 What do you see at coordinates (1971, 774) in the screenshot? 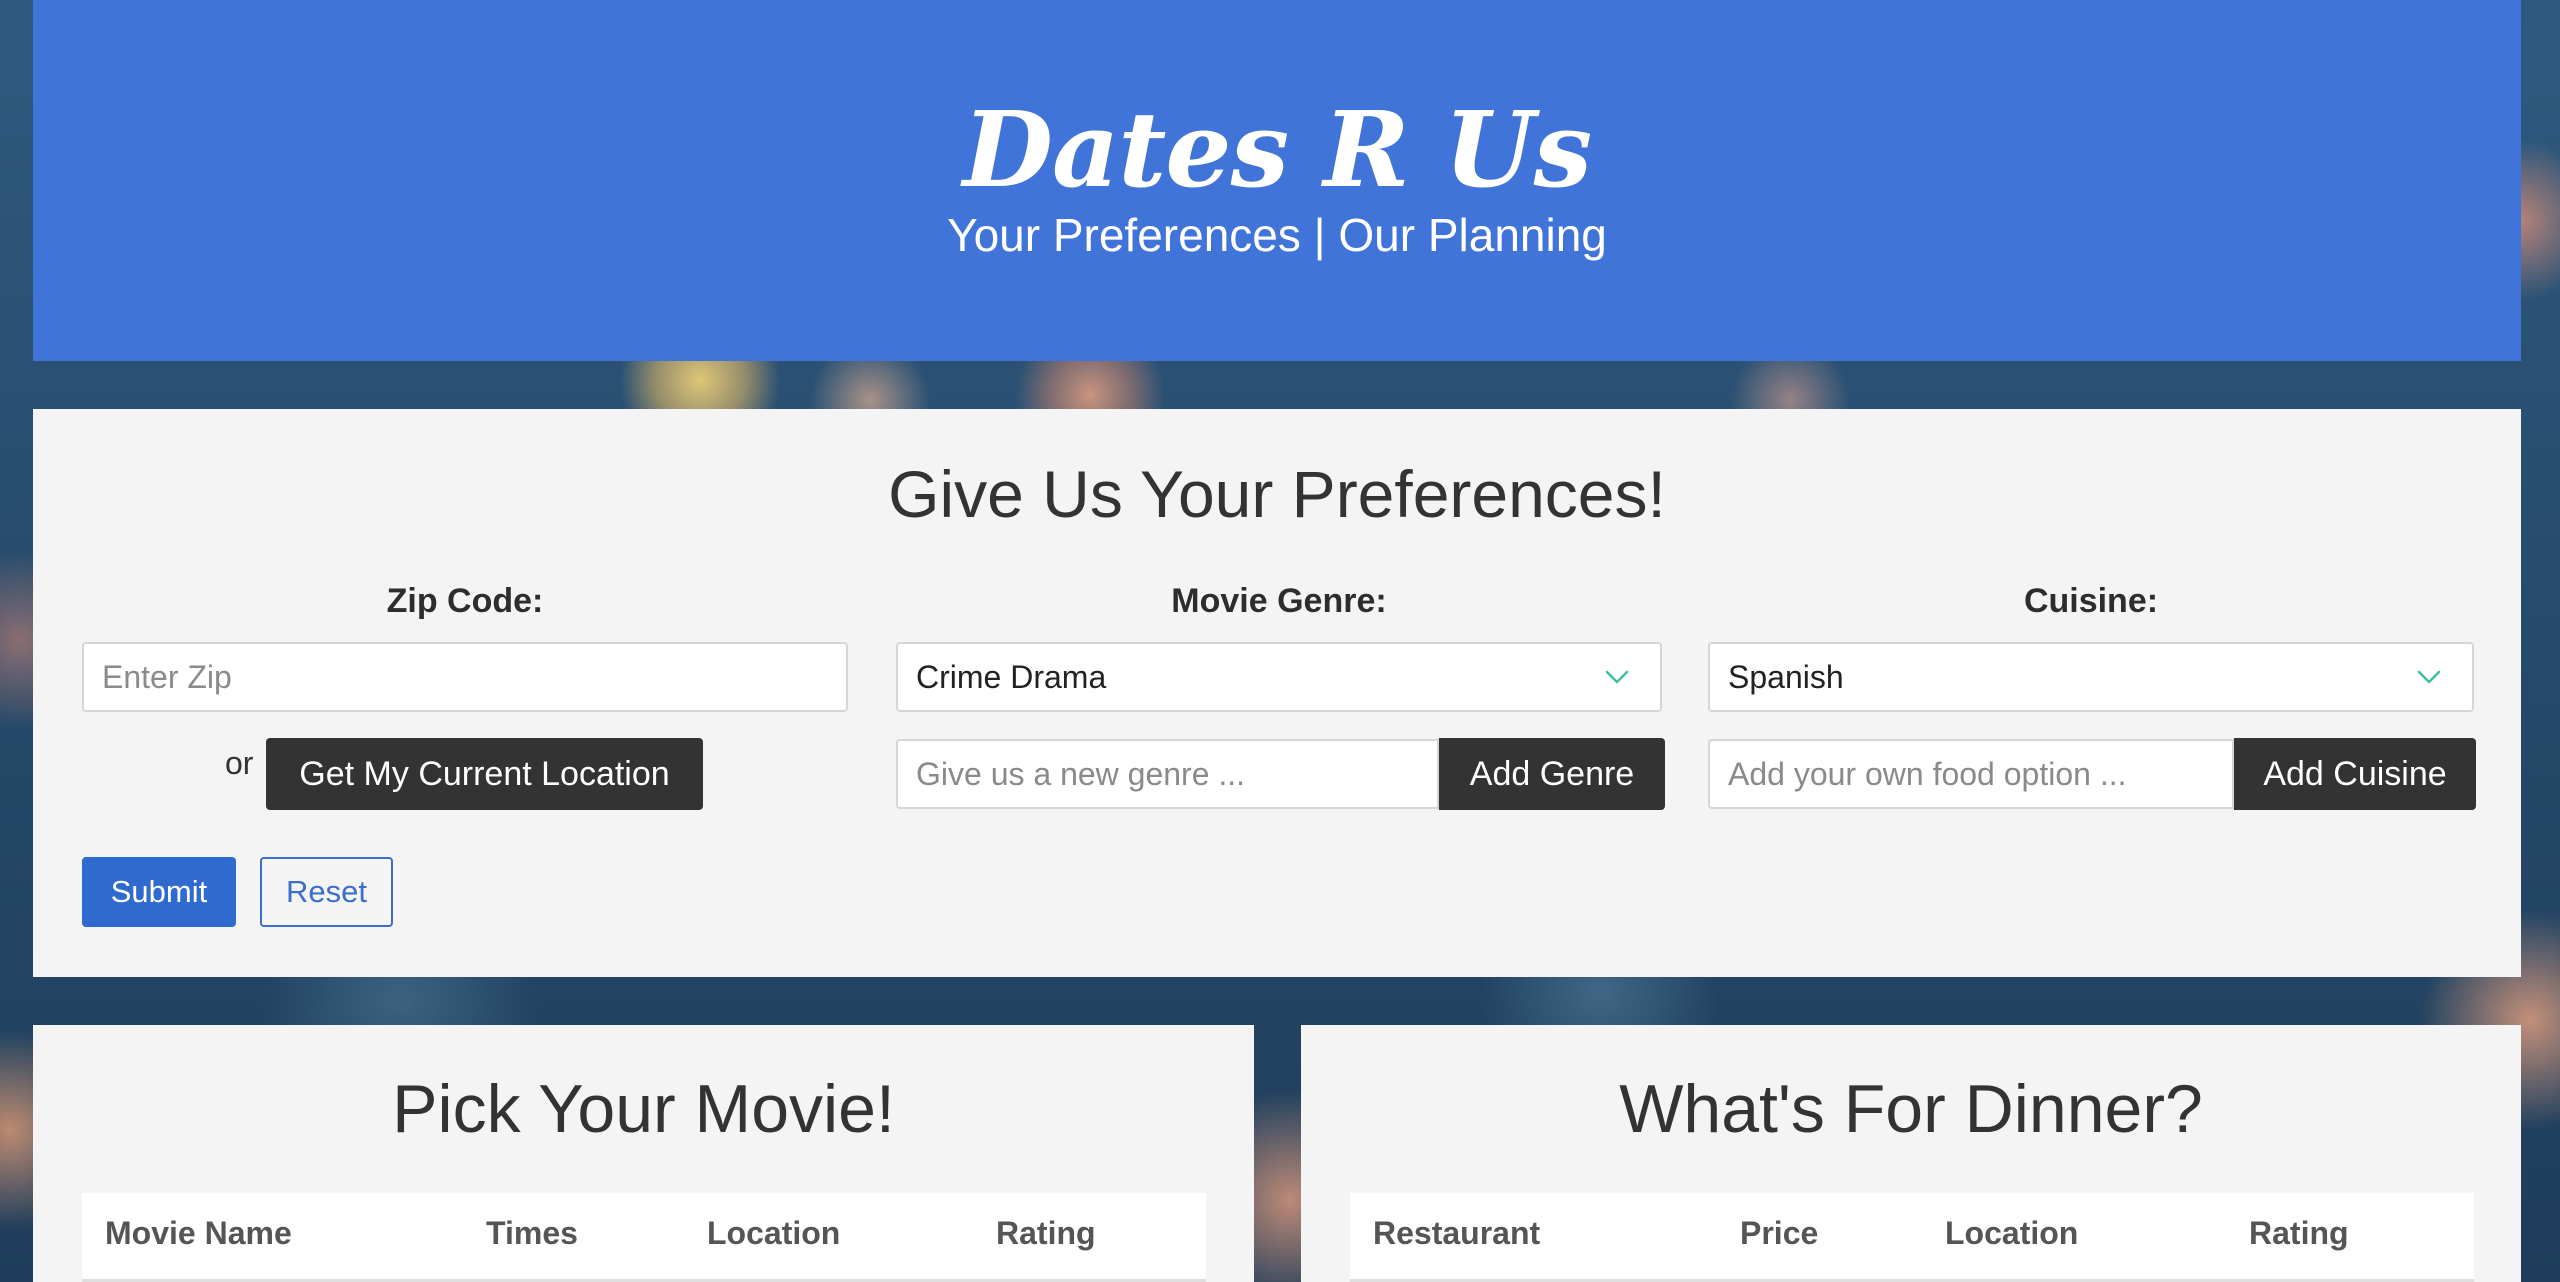
I see `new-cuisine-input` at bounding box center [1971, 774].